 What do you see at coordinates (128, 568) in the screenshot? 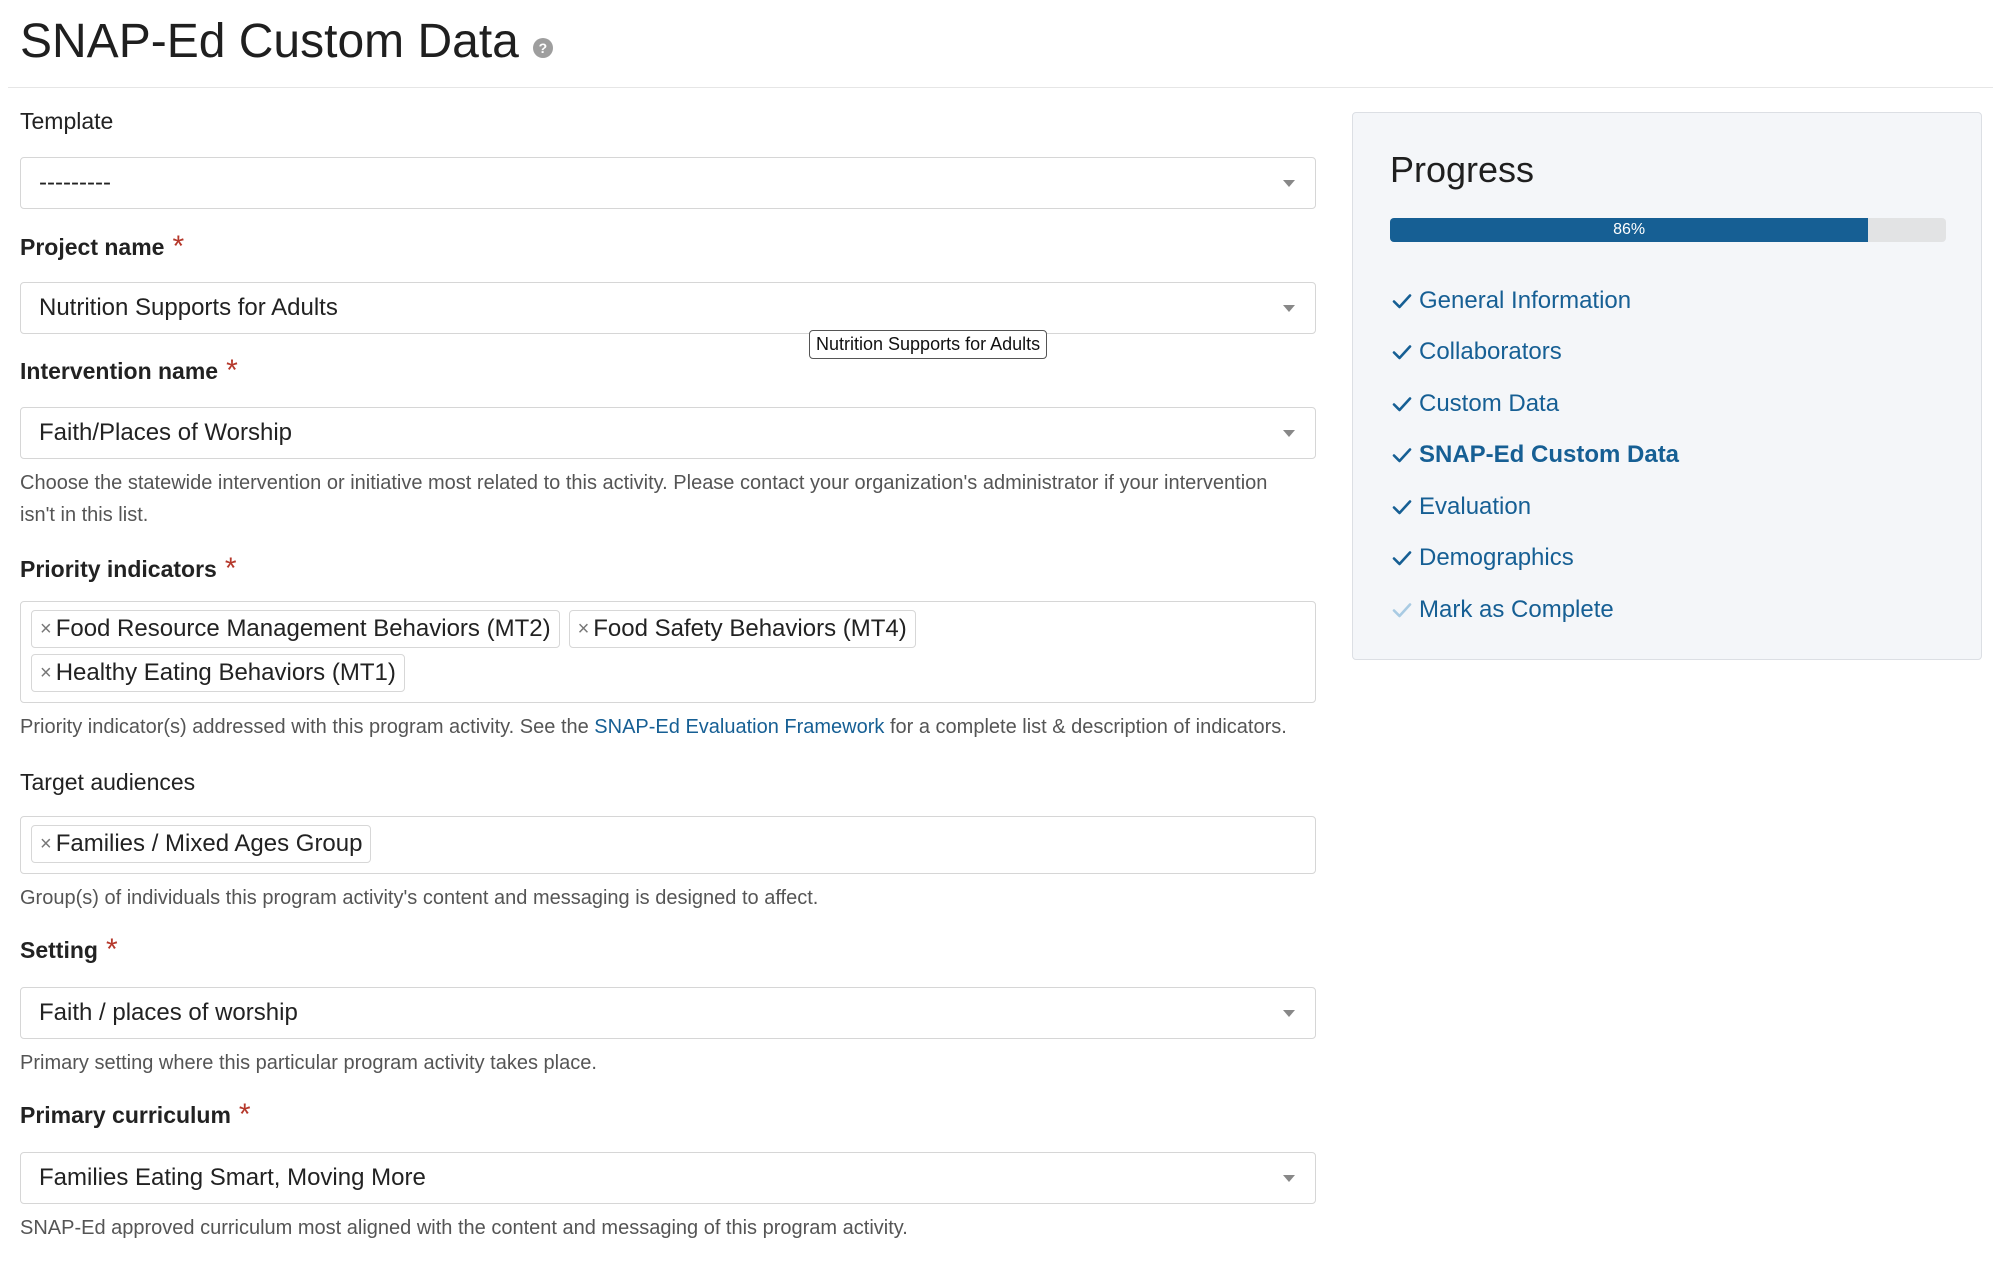
I see `priority-label: Priority indicators *` at bounding box center [128, 568].